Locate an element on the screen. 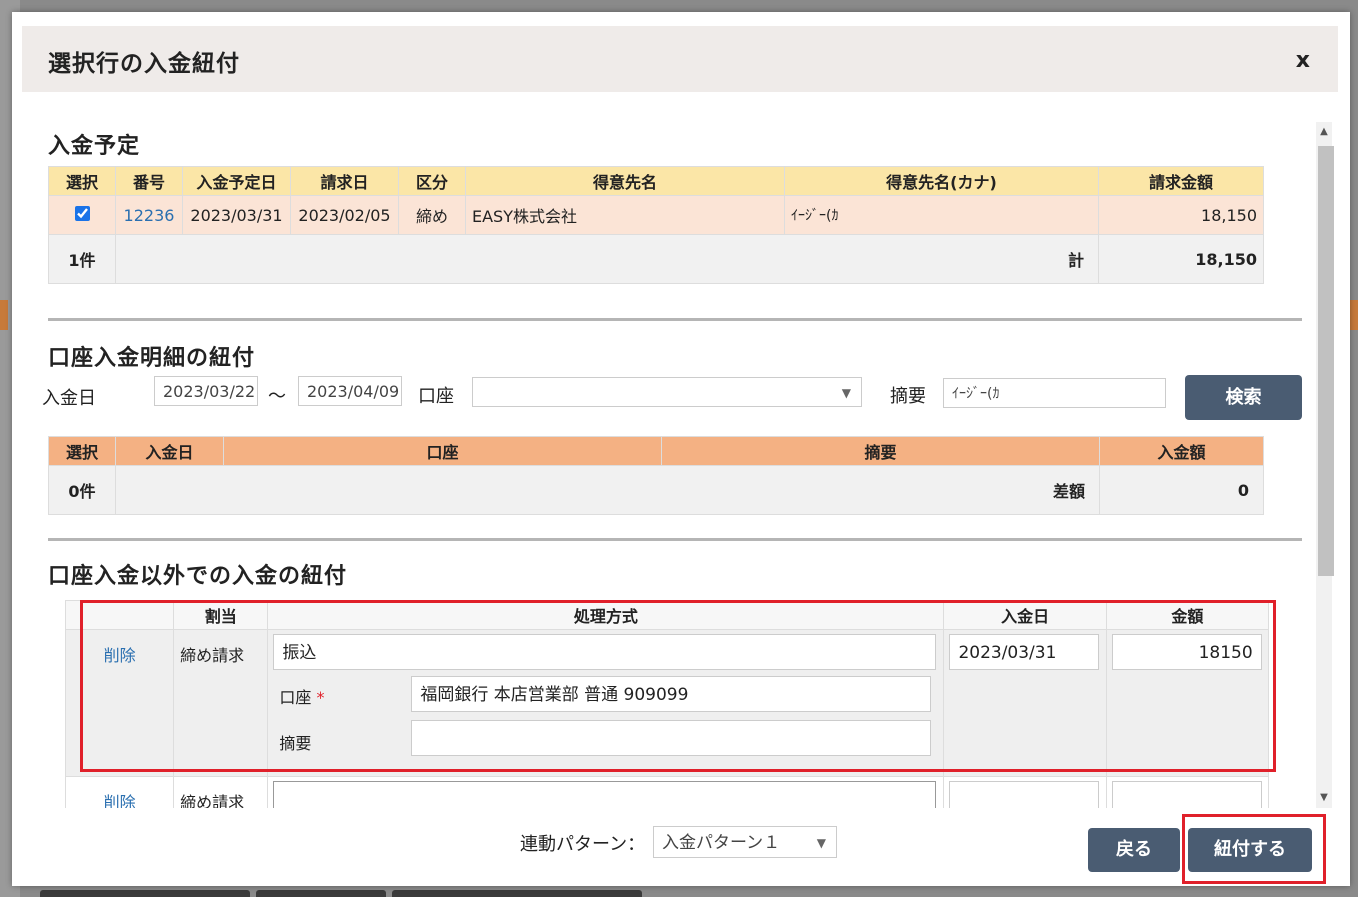 Image resolution: width=1358 pixels, height=897 pixels. account-select: ▼ is located at coordinates (667, 392).